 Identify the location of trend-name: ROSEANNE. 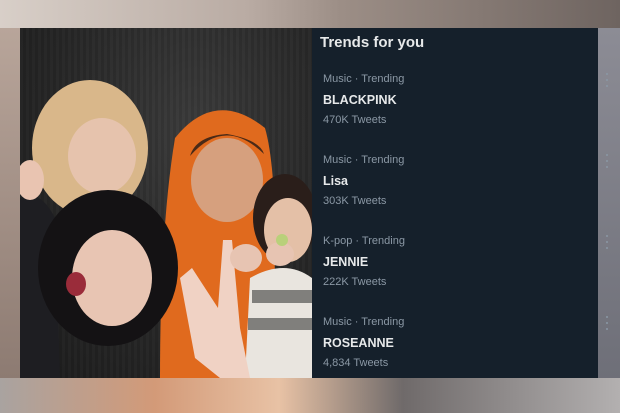
(358, 343).